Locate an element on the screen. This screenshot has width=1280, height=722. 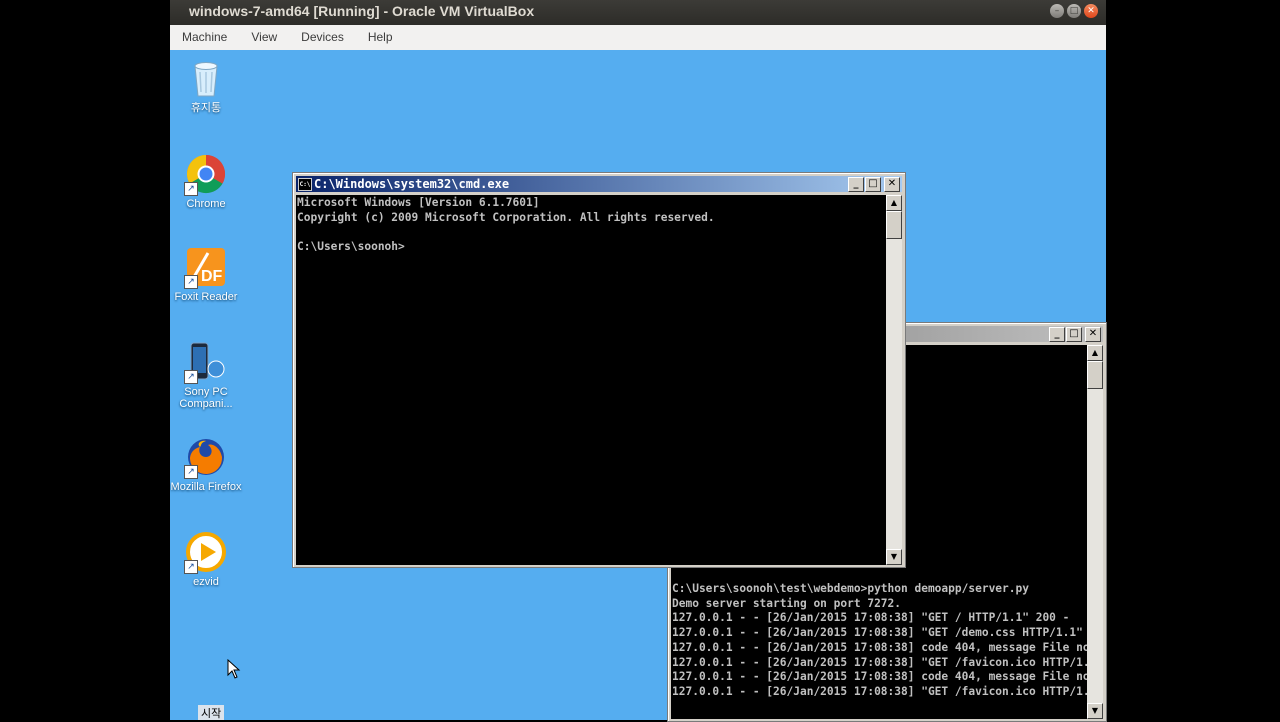
svg-text: DF is located at coordinates (212, 276).